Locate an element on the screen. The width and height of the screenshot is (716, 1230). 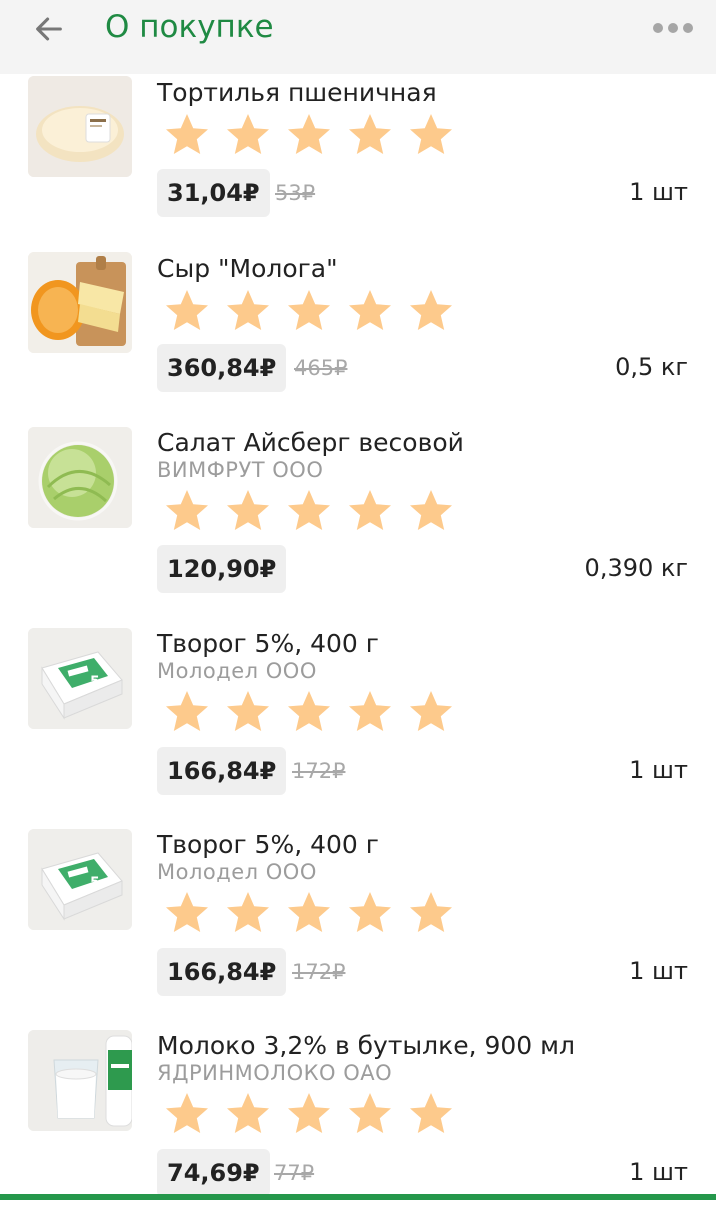
page-title: О покупке is located at coordinates (189, 27).